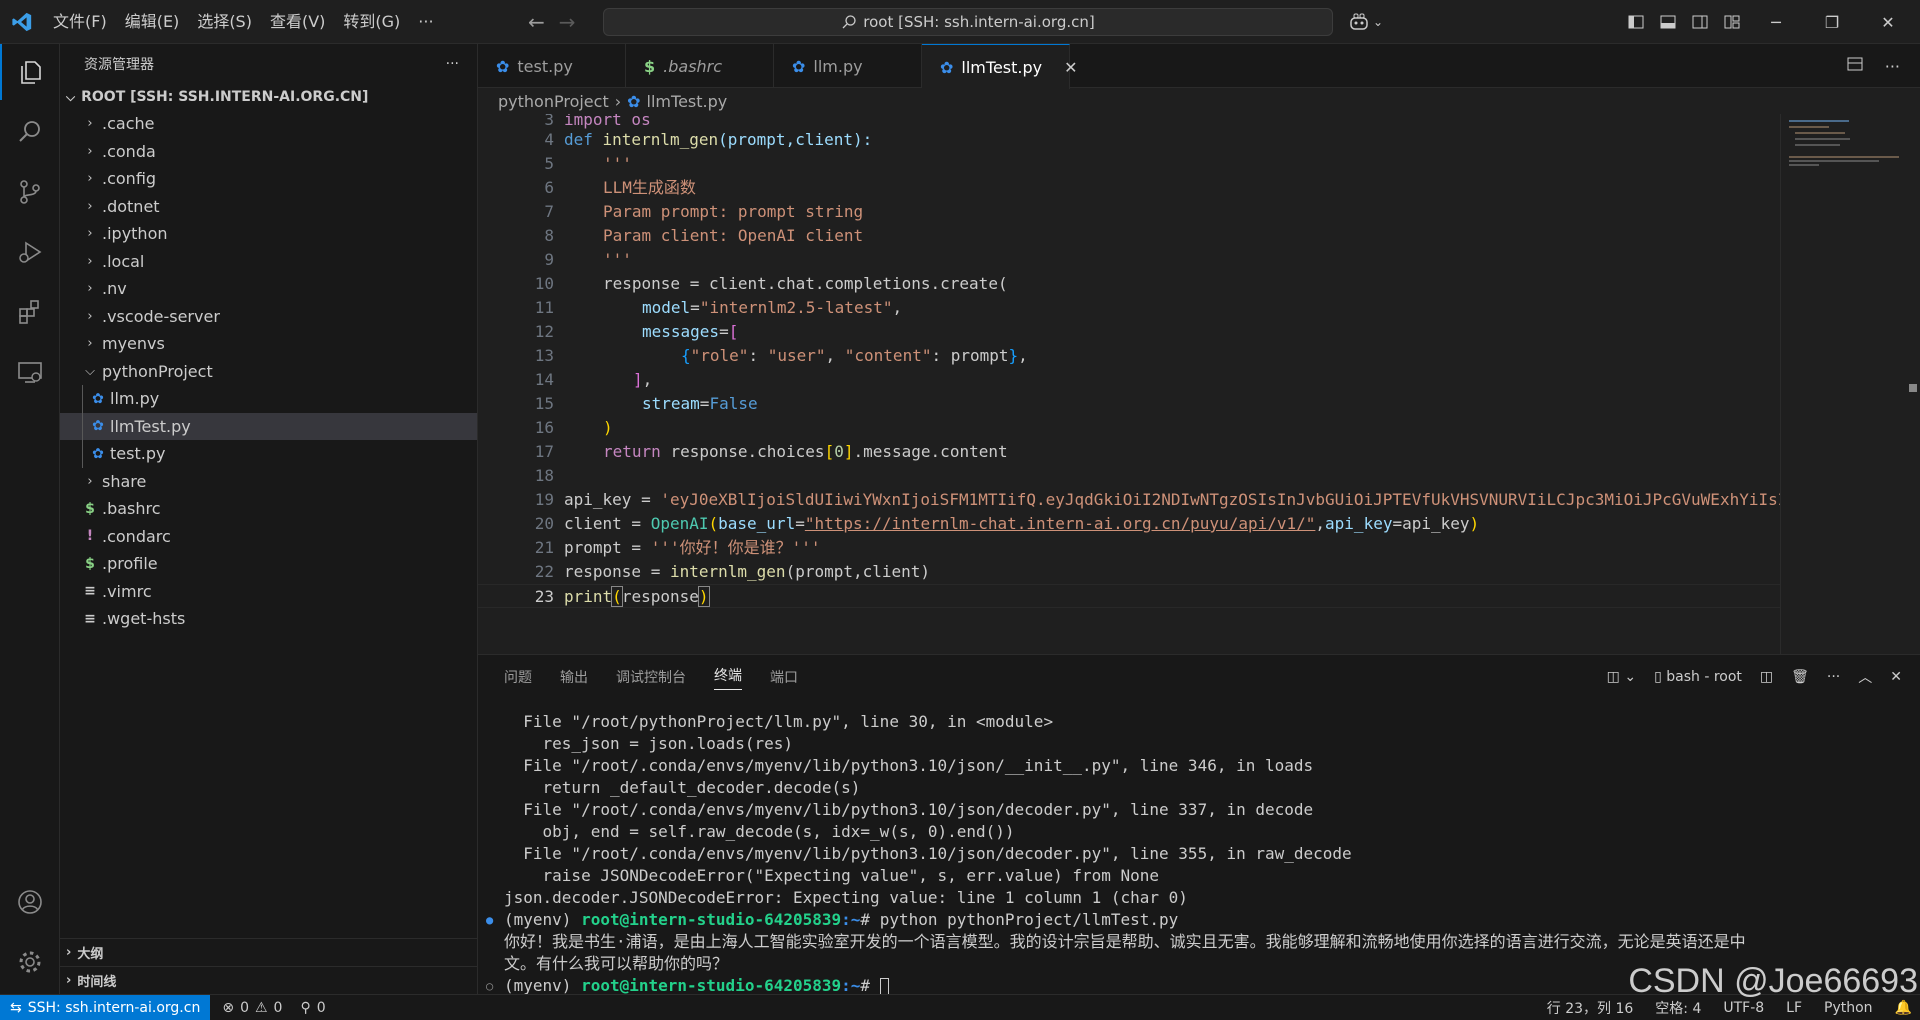 This screenshot has height=1020, width=1920. I want to click on tab-label: llmTest.py, so click(1002, 67).